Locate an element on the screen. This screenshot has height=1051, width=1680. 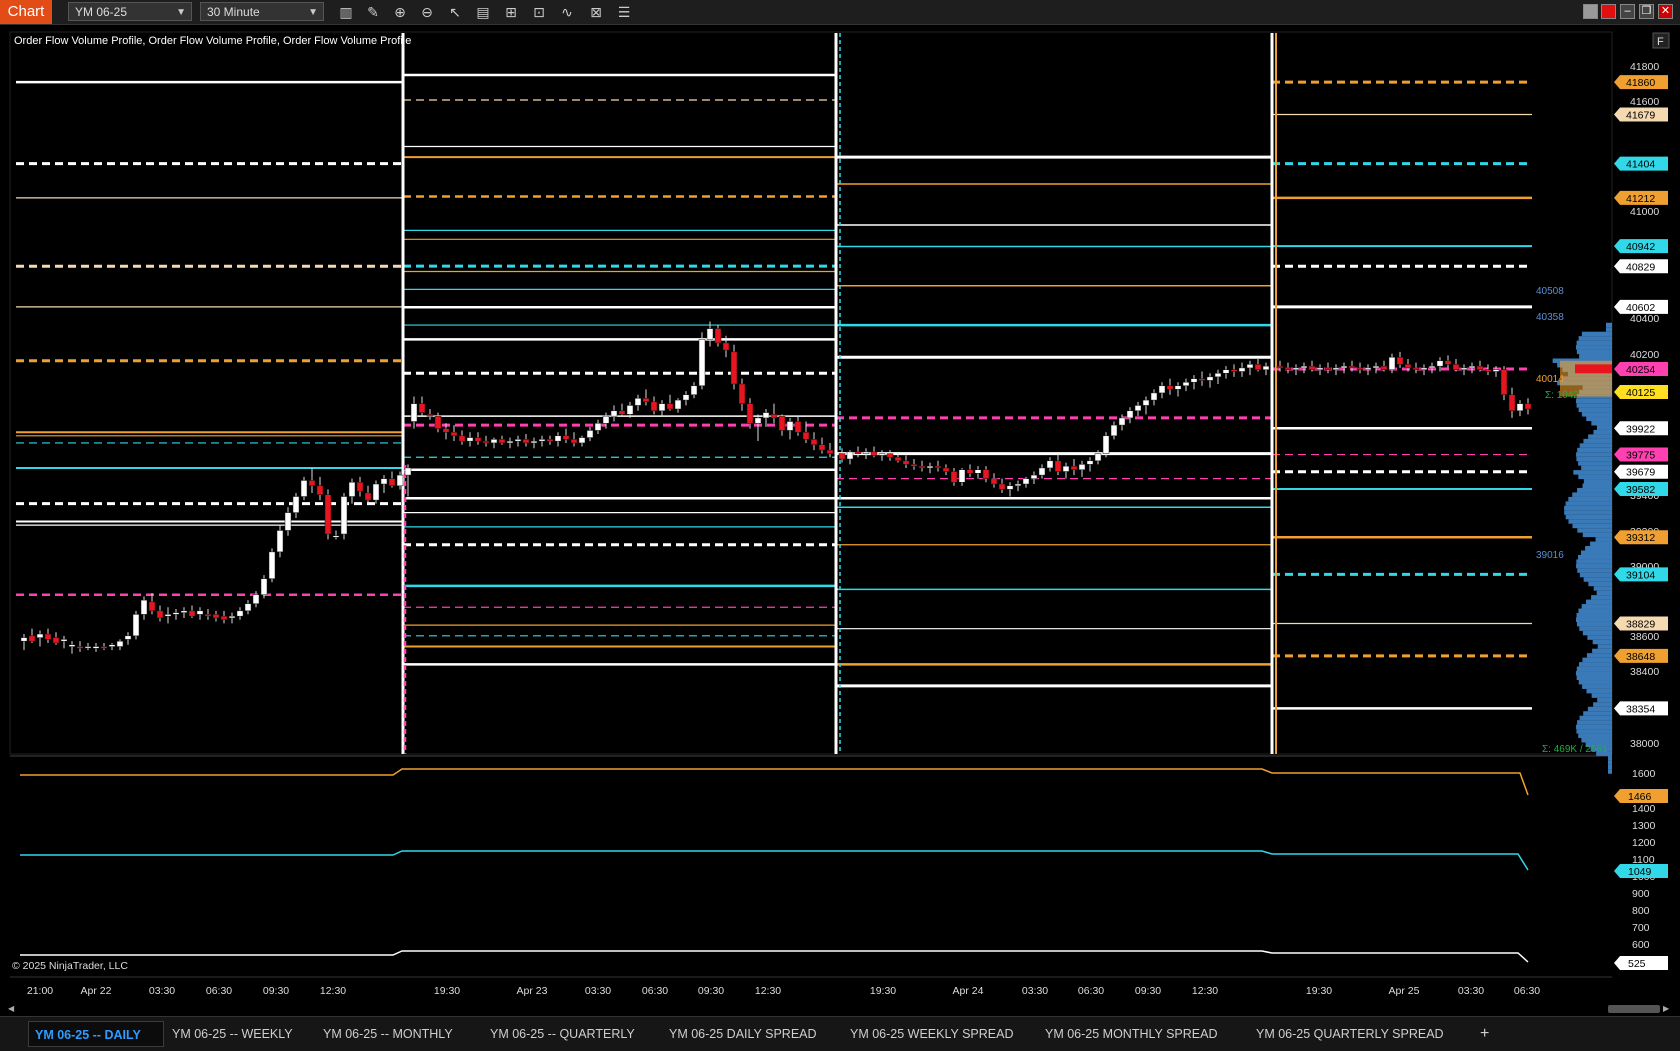
indicators-icon: ∿ is located at coordinates (567, 12).